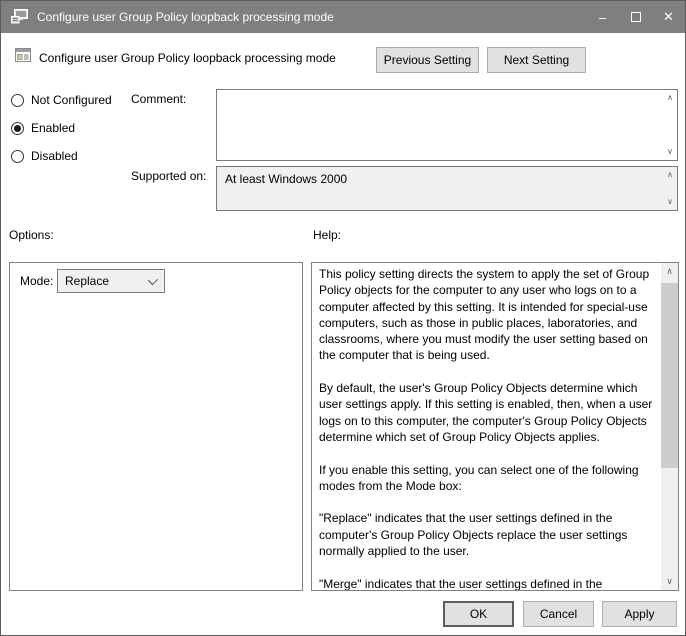 The width and height of the screenshot is (686, 636). Describe the element at coordinates (558, 614) in the screenshot. I see `cancel-button: Cancel` at that location.